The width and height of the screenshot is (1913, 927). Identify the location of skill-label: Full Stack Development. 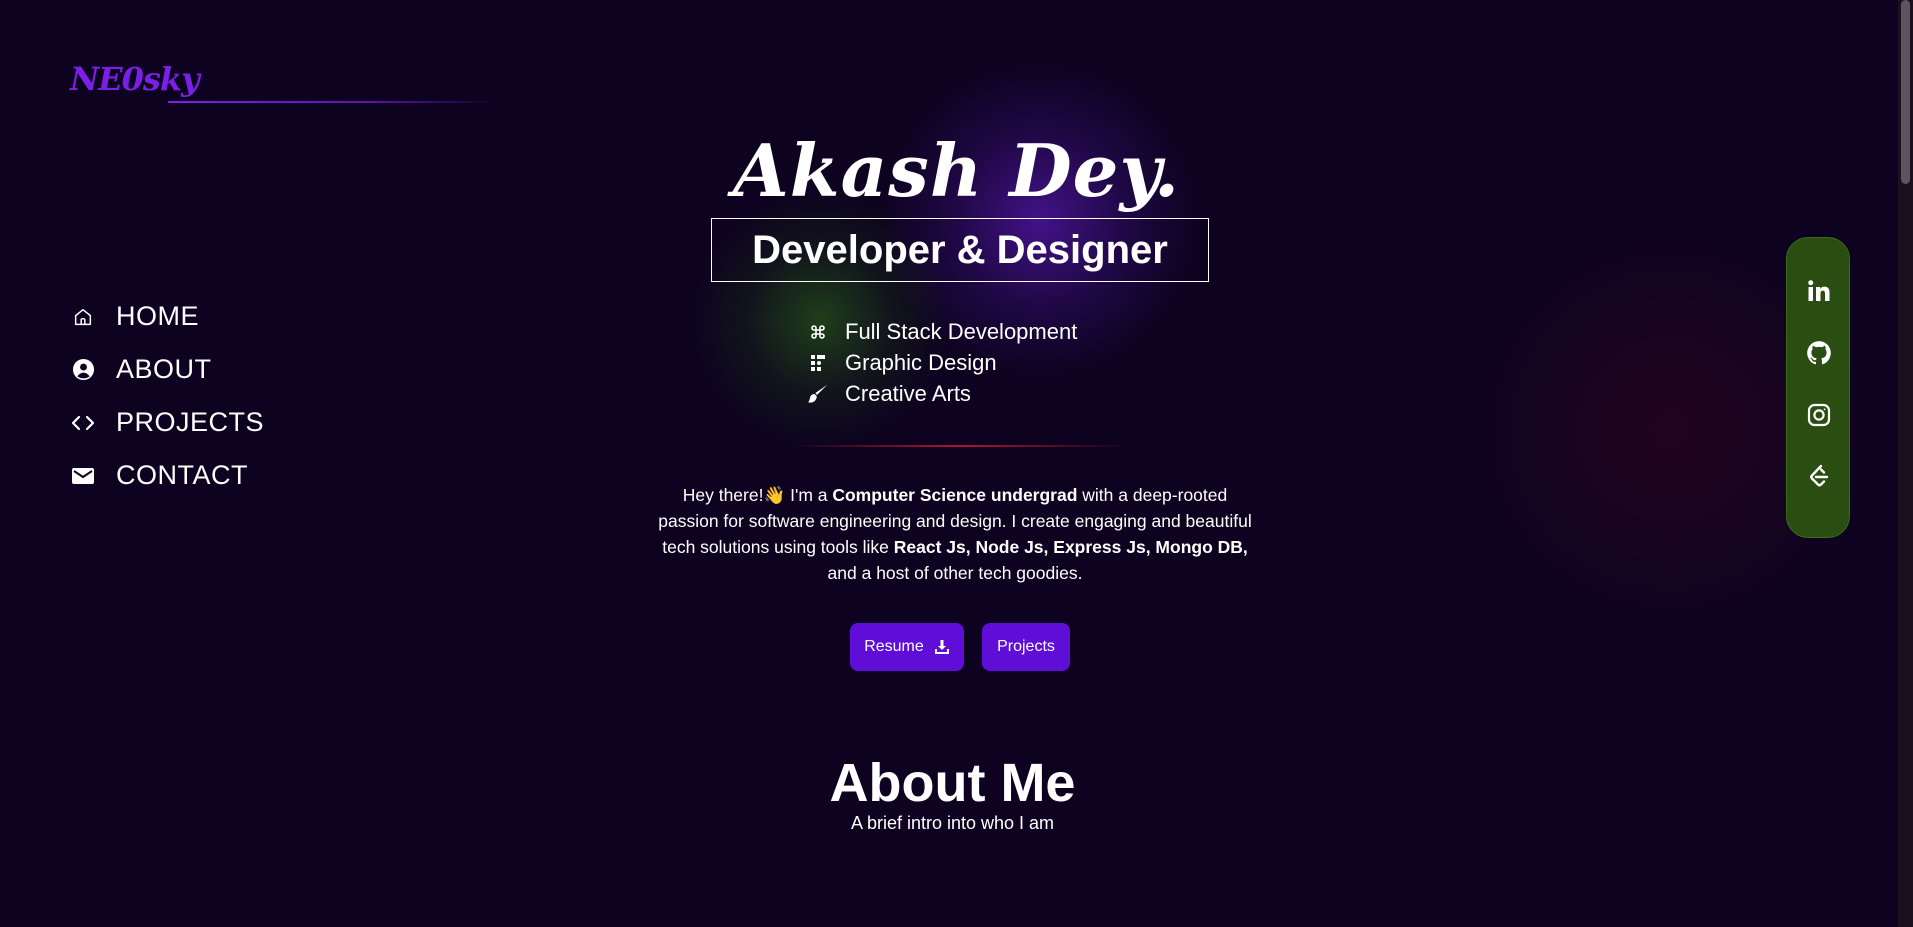
(961, 331).